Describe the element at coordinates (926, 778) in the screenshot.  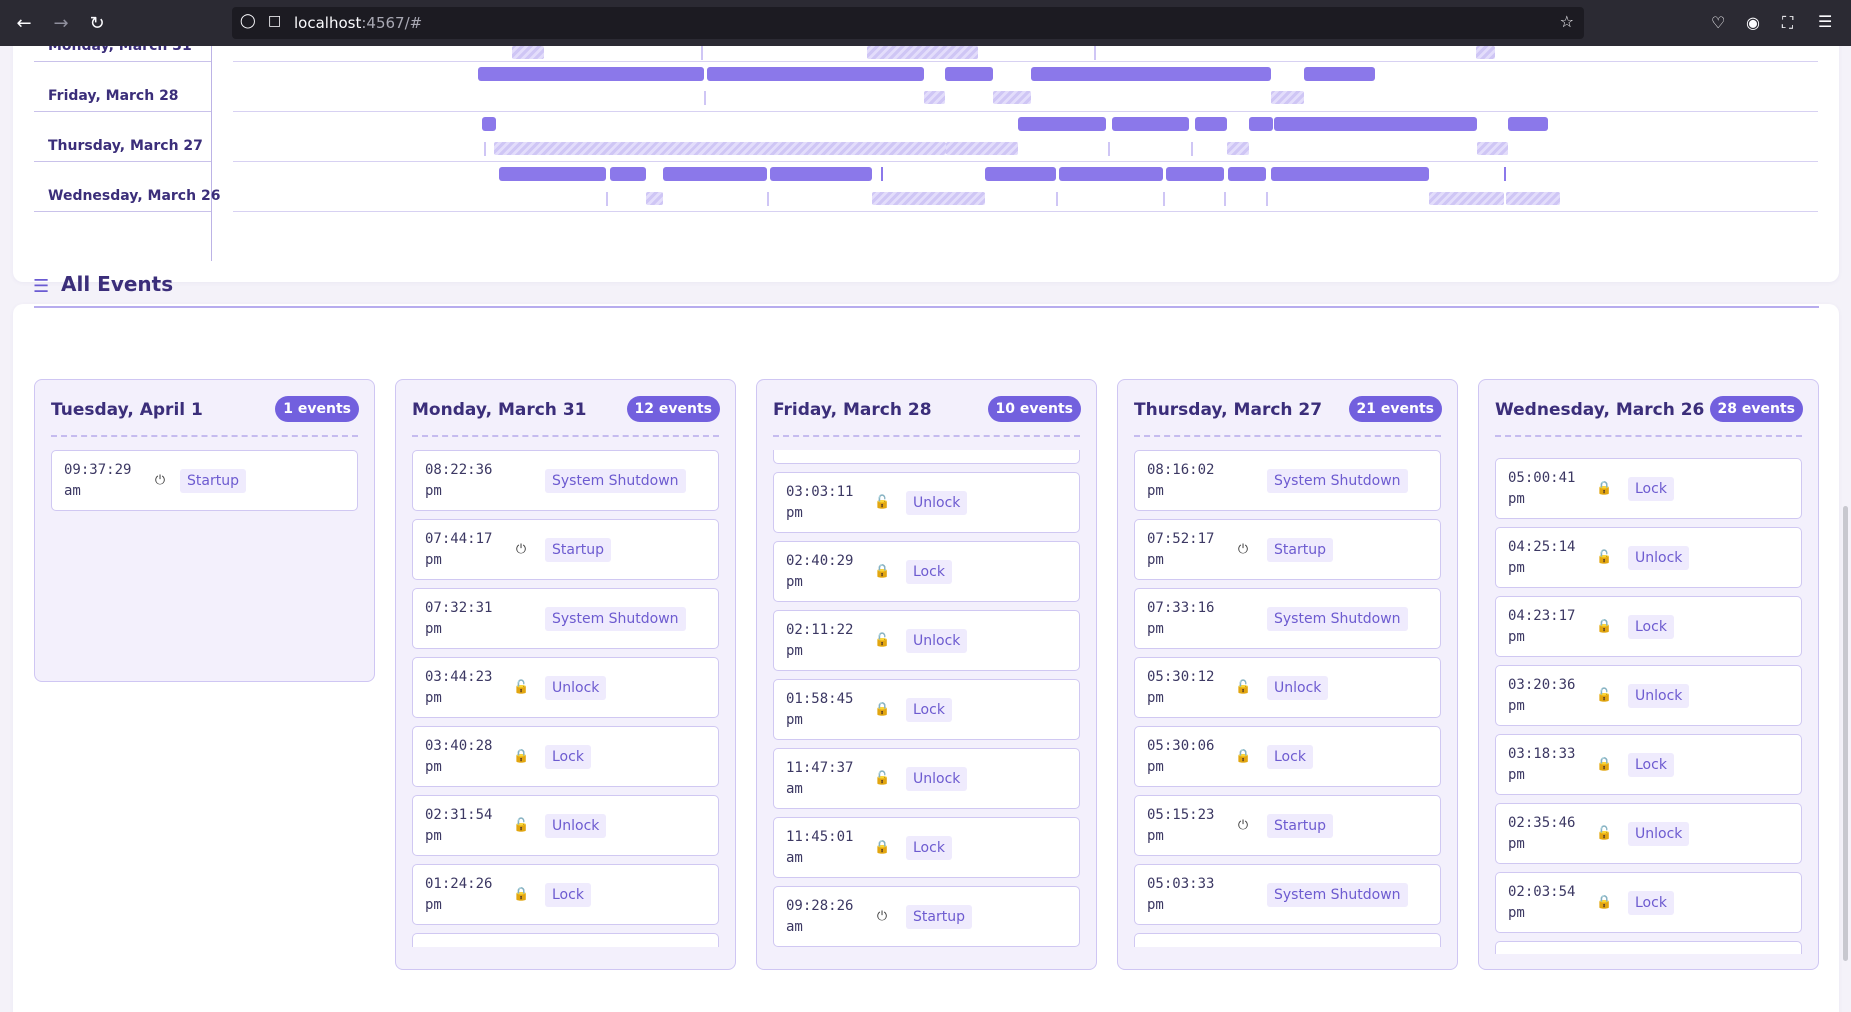
I see `event-item: 11:47:37 am 🔓 Unlock` at that location.